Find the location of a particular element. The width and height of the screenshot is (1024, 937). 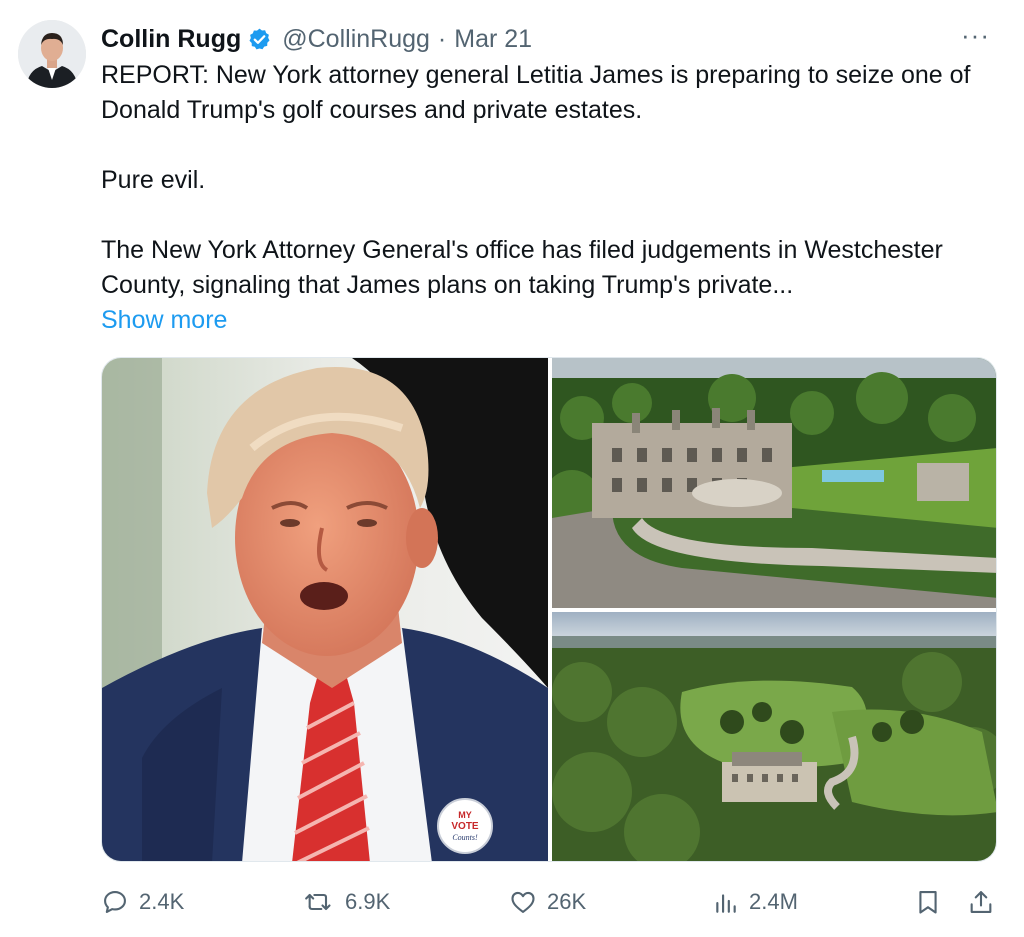

author-handle: @CollinRugg is located at coordinates (356, 39).